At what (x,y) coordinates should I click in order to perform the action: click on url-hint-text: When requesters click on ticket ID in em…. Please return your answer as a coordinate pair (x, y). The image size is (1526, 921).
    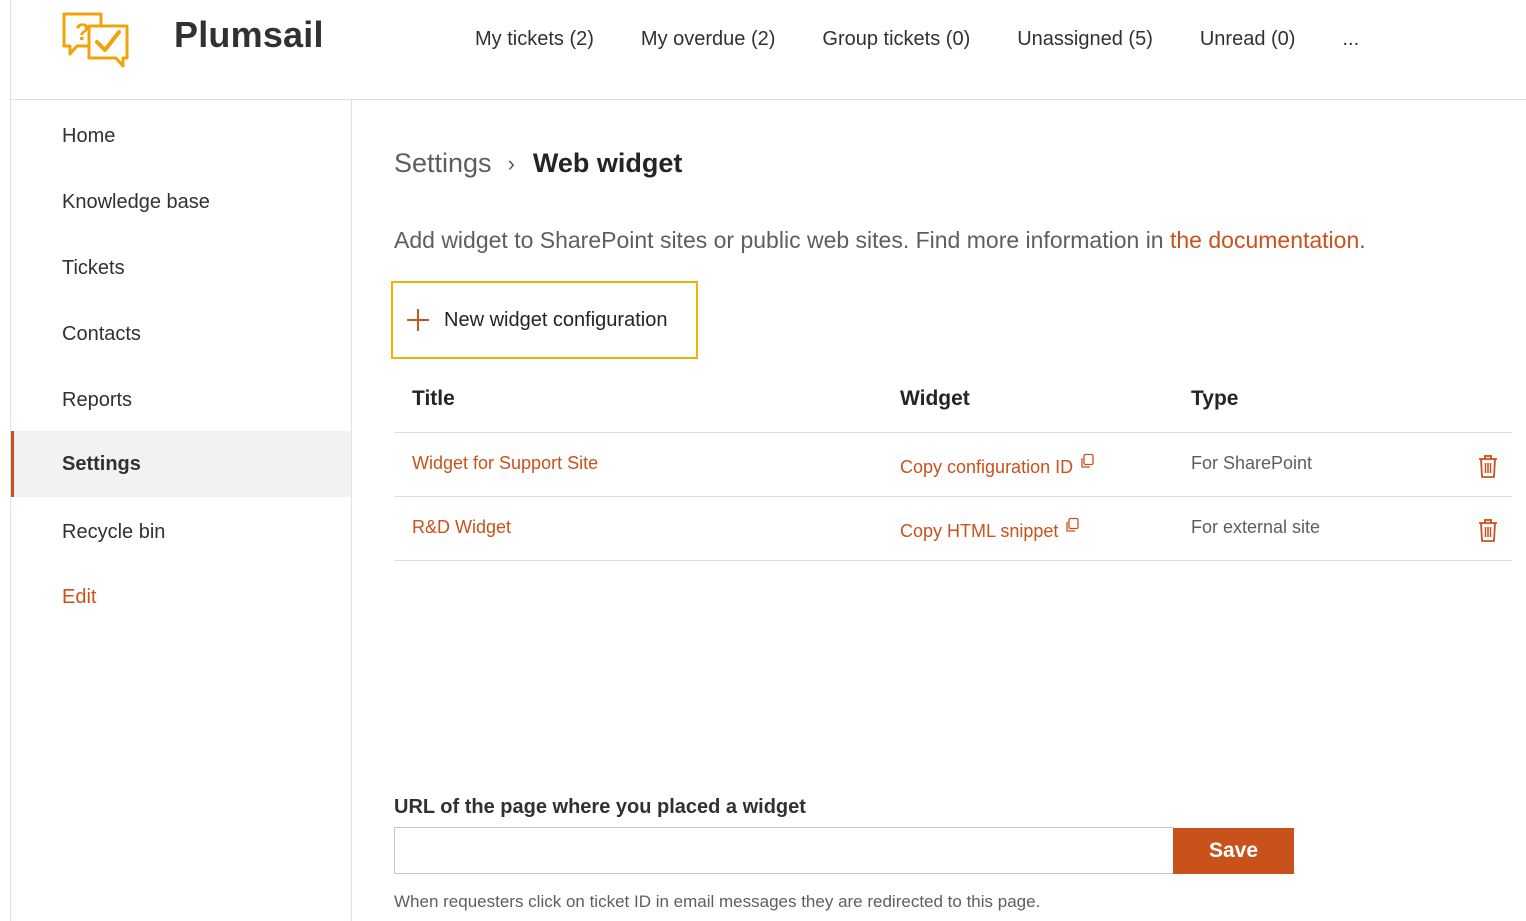
    Looking at the image, I should click on (717, 901).